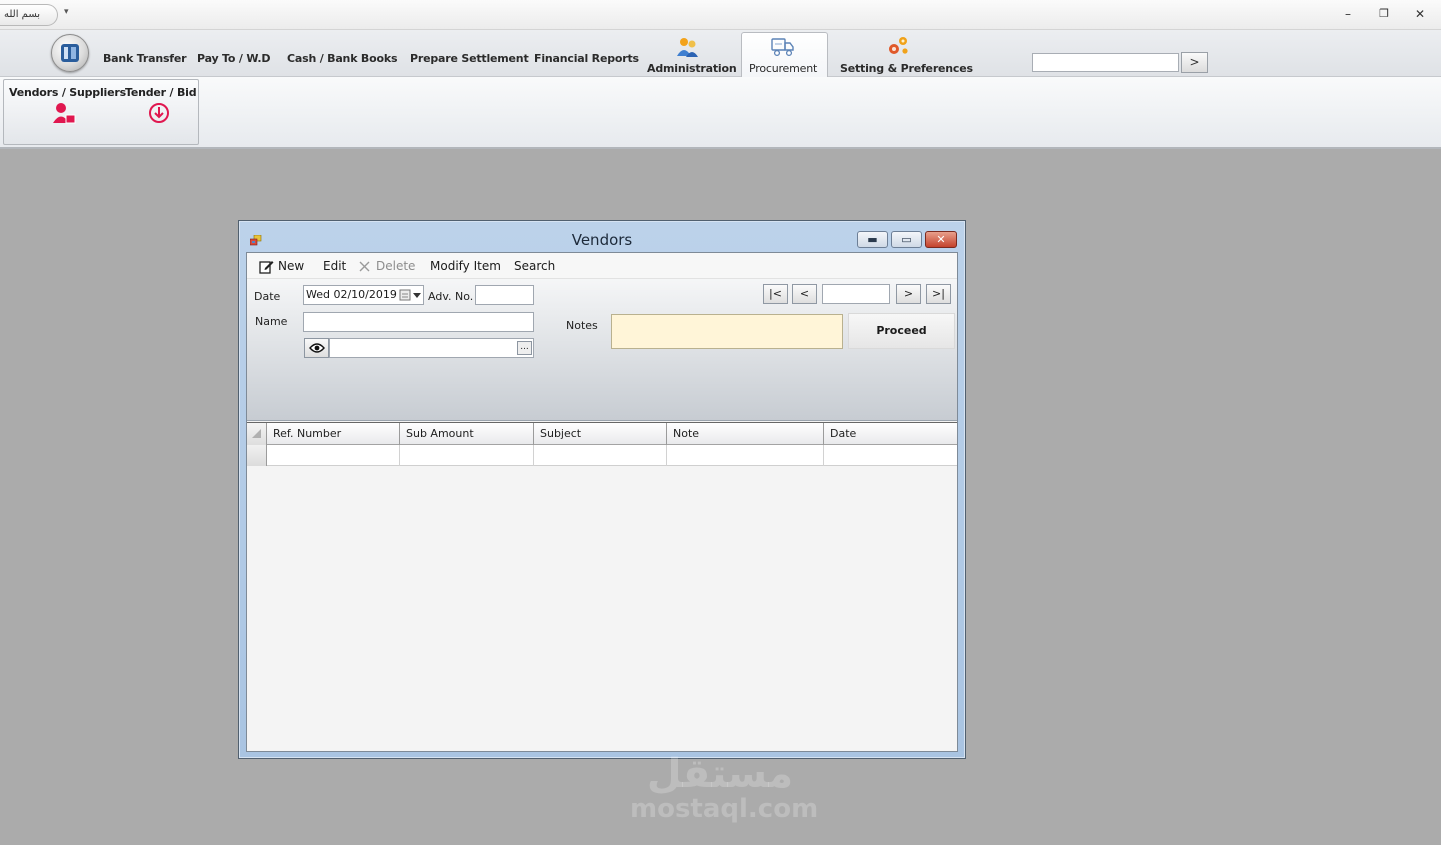 This screenshot has height=845, width=1441. I want to click on column-header-sub-amount: Sub Amount, so click(467, 434).